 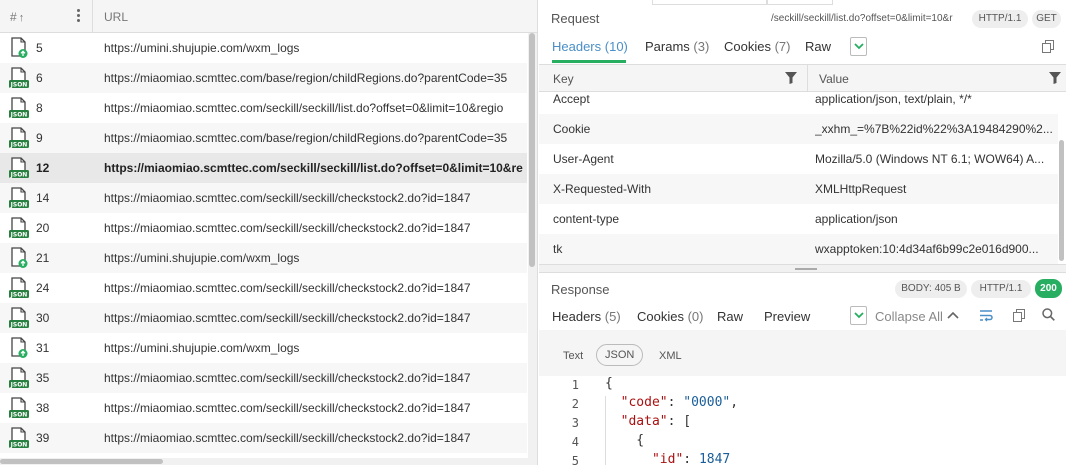 What do you see at coordinates (677, 46) in the screenshot?
I see `tab-request-params: Params (3)` at bounding box center [677, 46].